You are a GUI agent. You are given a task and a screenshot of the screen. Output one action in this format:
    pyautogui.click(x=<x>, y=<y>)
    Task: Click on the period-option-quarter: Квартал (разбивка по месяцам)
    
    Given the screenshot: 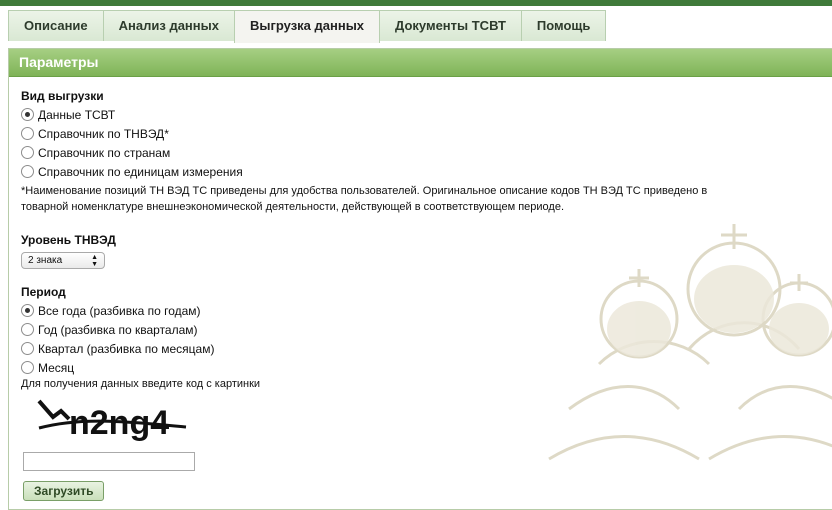 What is the action you would take?
    pyautogui.click(x=371, y=348)
    